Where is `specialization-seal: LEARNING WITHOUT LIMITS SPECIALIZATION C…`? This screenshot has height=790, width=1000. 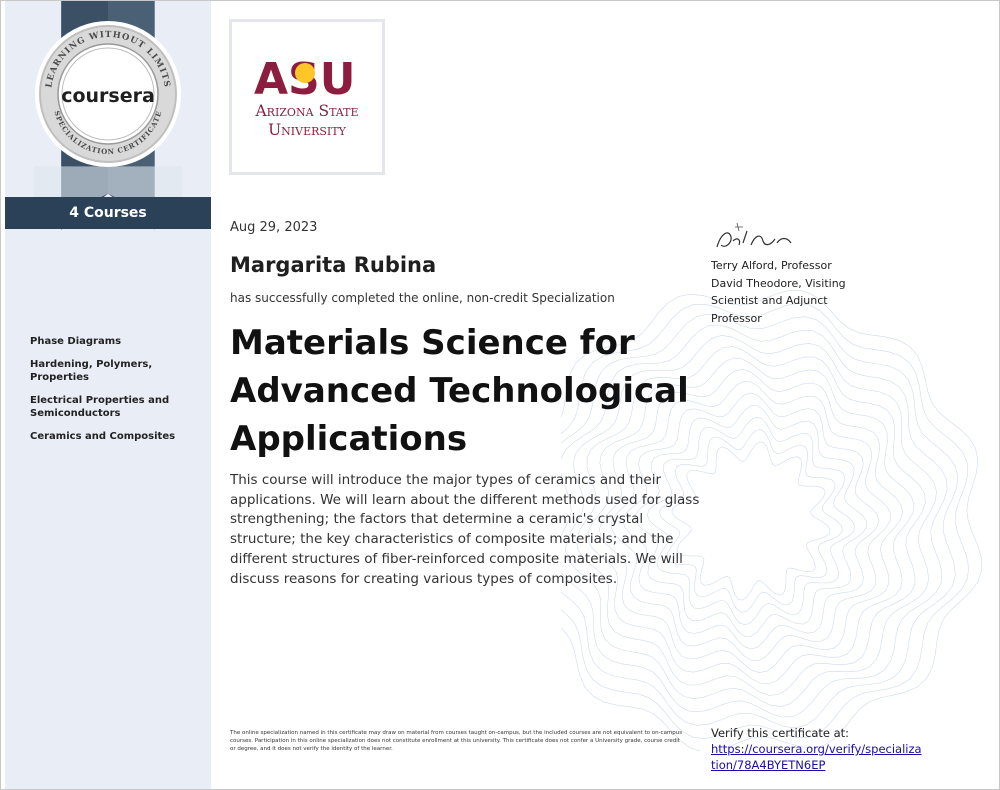
specialization-seal: LEARNING WITHOUT LIMITS SPECIALIZATION C… is located at coordinates (108, 94).